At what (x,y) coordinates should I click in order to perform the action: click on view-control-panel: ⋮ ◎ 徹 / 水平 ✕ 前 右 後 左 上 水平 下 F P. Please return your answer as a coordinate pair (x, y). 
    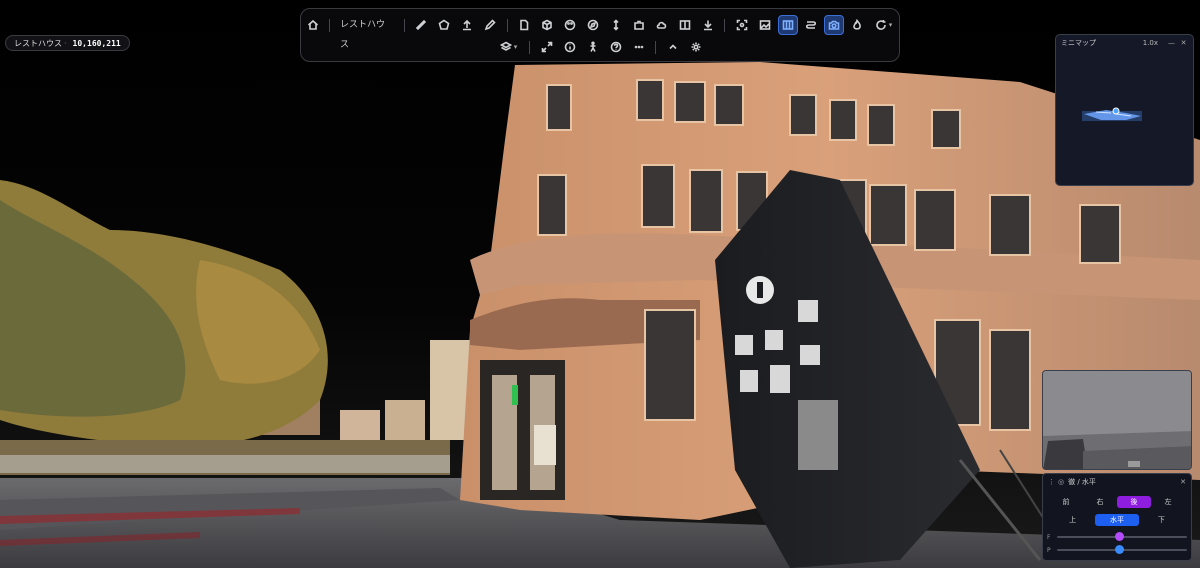
    Looking at the image, I should click on (1117, 517).